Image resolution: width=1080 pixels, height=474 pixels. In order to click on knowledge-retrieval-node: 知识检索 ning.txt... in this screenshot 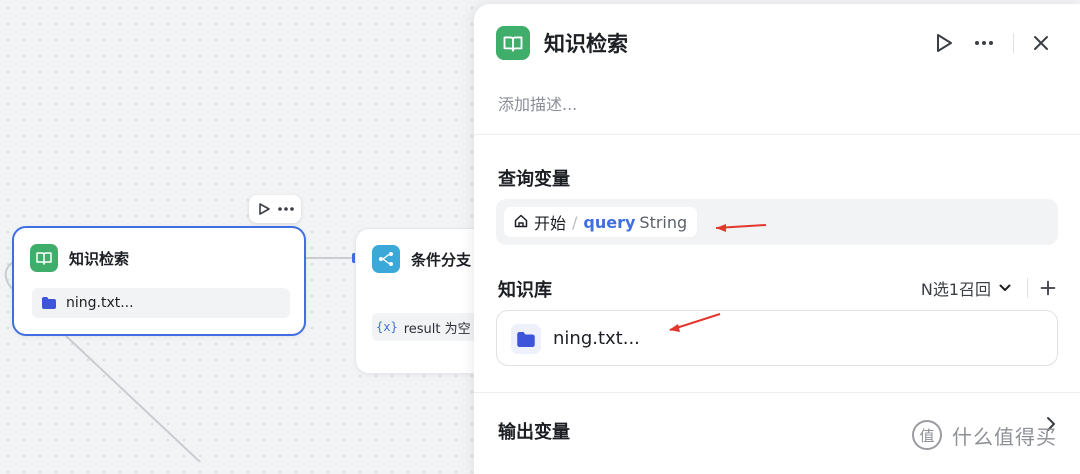, I will do `click(159, 281)`.